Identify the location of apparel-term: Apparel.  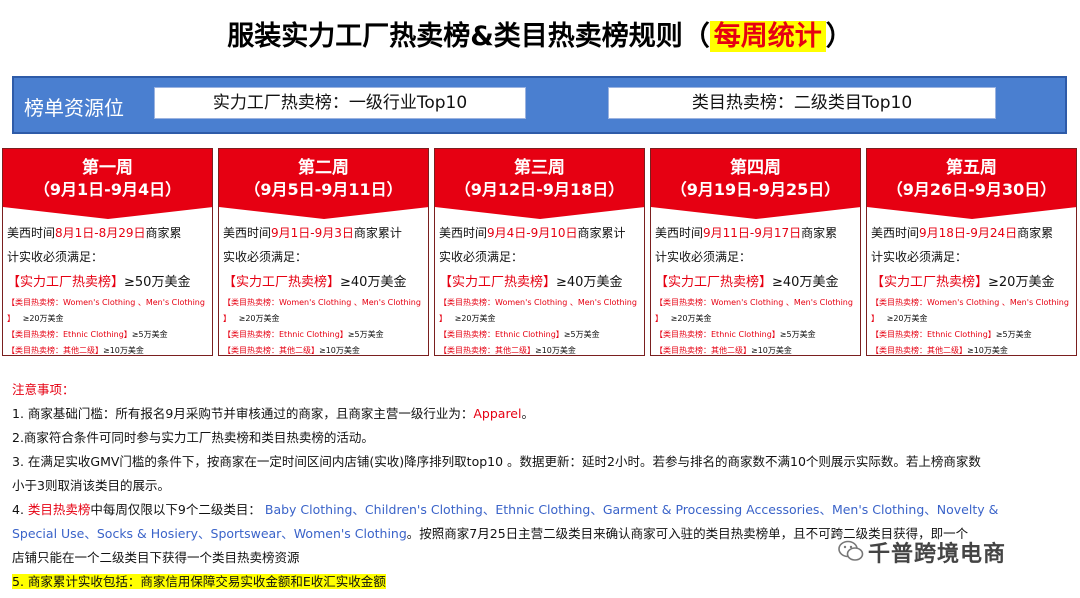
(497, 413).